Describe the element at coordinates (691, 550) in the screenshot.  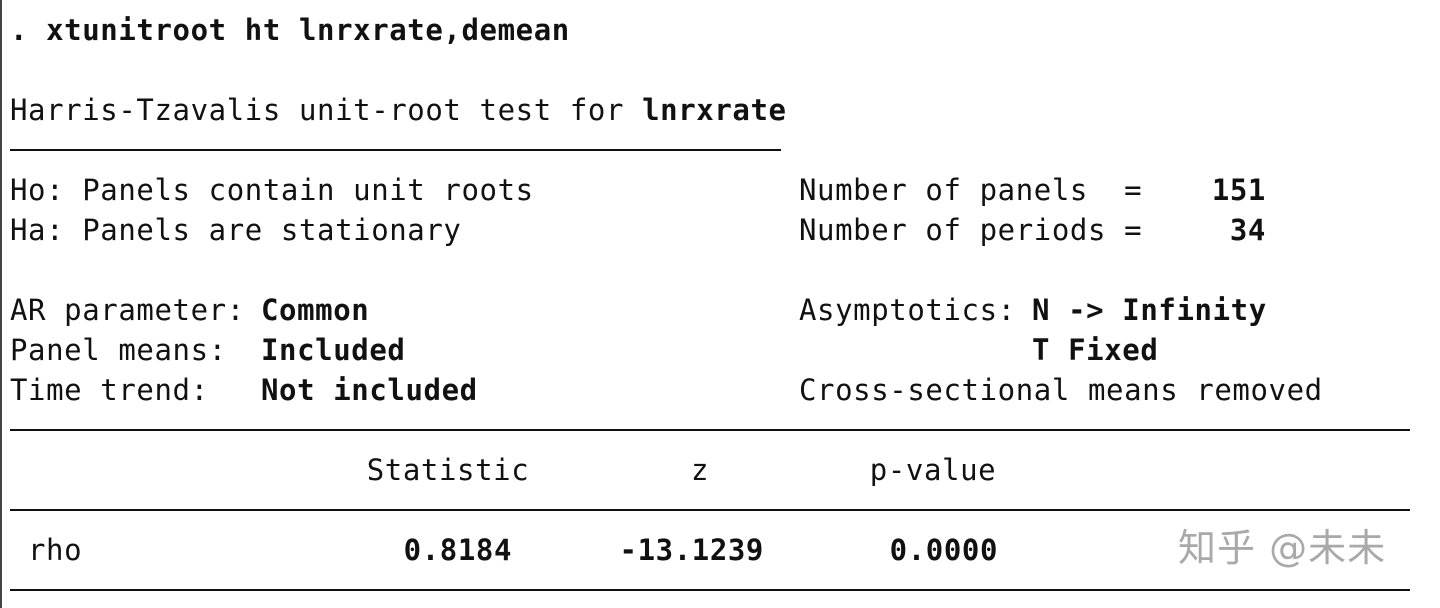
I see `row-z: -13.1239` at that location.